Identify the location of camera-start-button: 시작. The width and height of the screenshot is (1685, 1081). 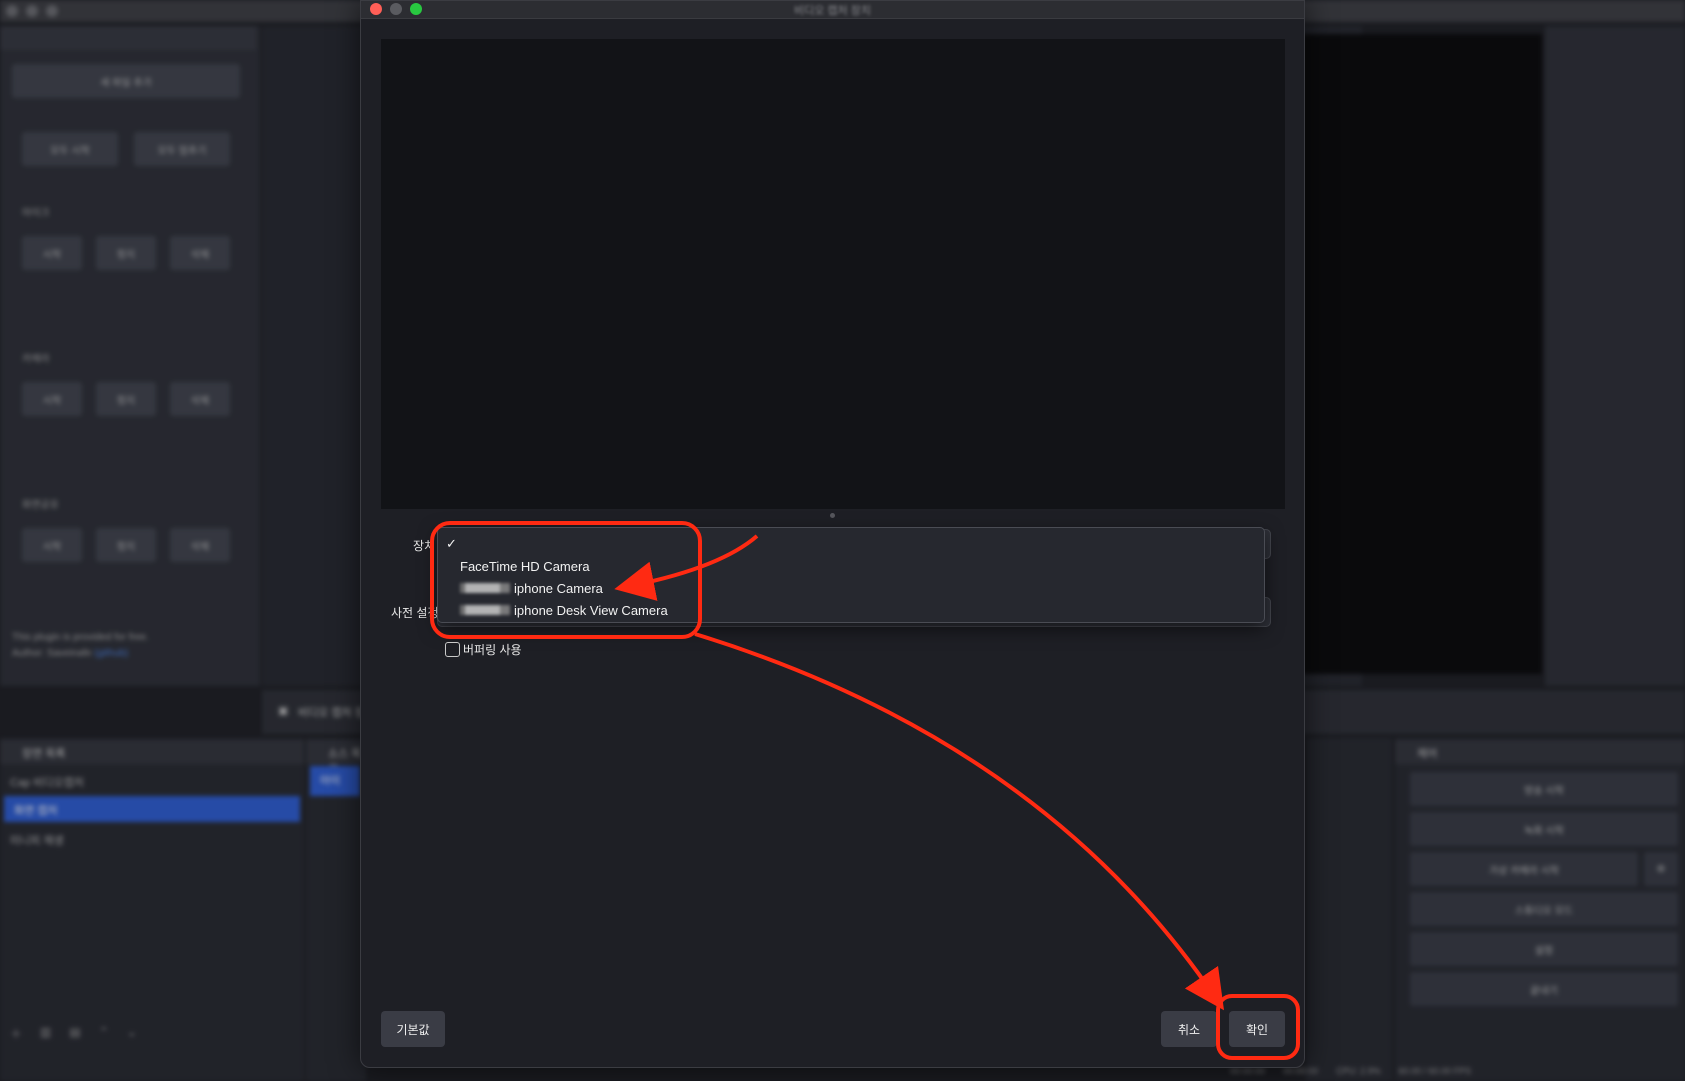
(52, 399).